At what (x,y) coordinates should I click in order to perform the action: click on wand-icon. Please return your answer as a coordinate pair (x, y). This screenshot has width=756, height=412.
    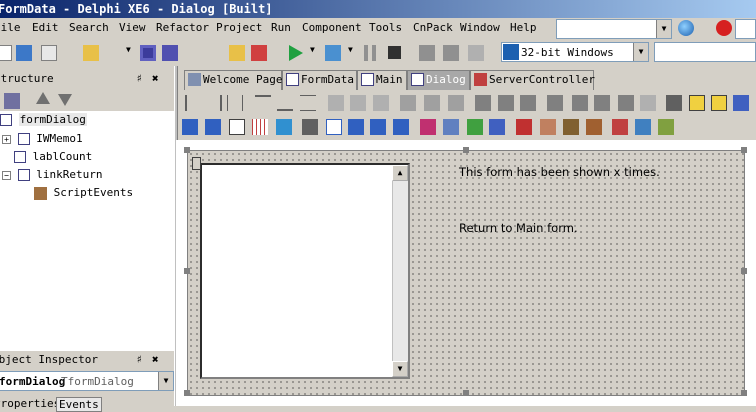
    Looking at the image, I should click on (643, 127).